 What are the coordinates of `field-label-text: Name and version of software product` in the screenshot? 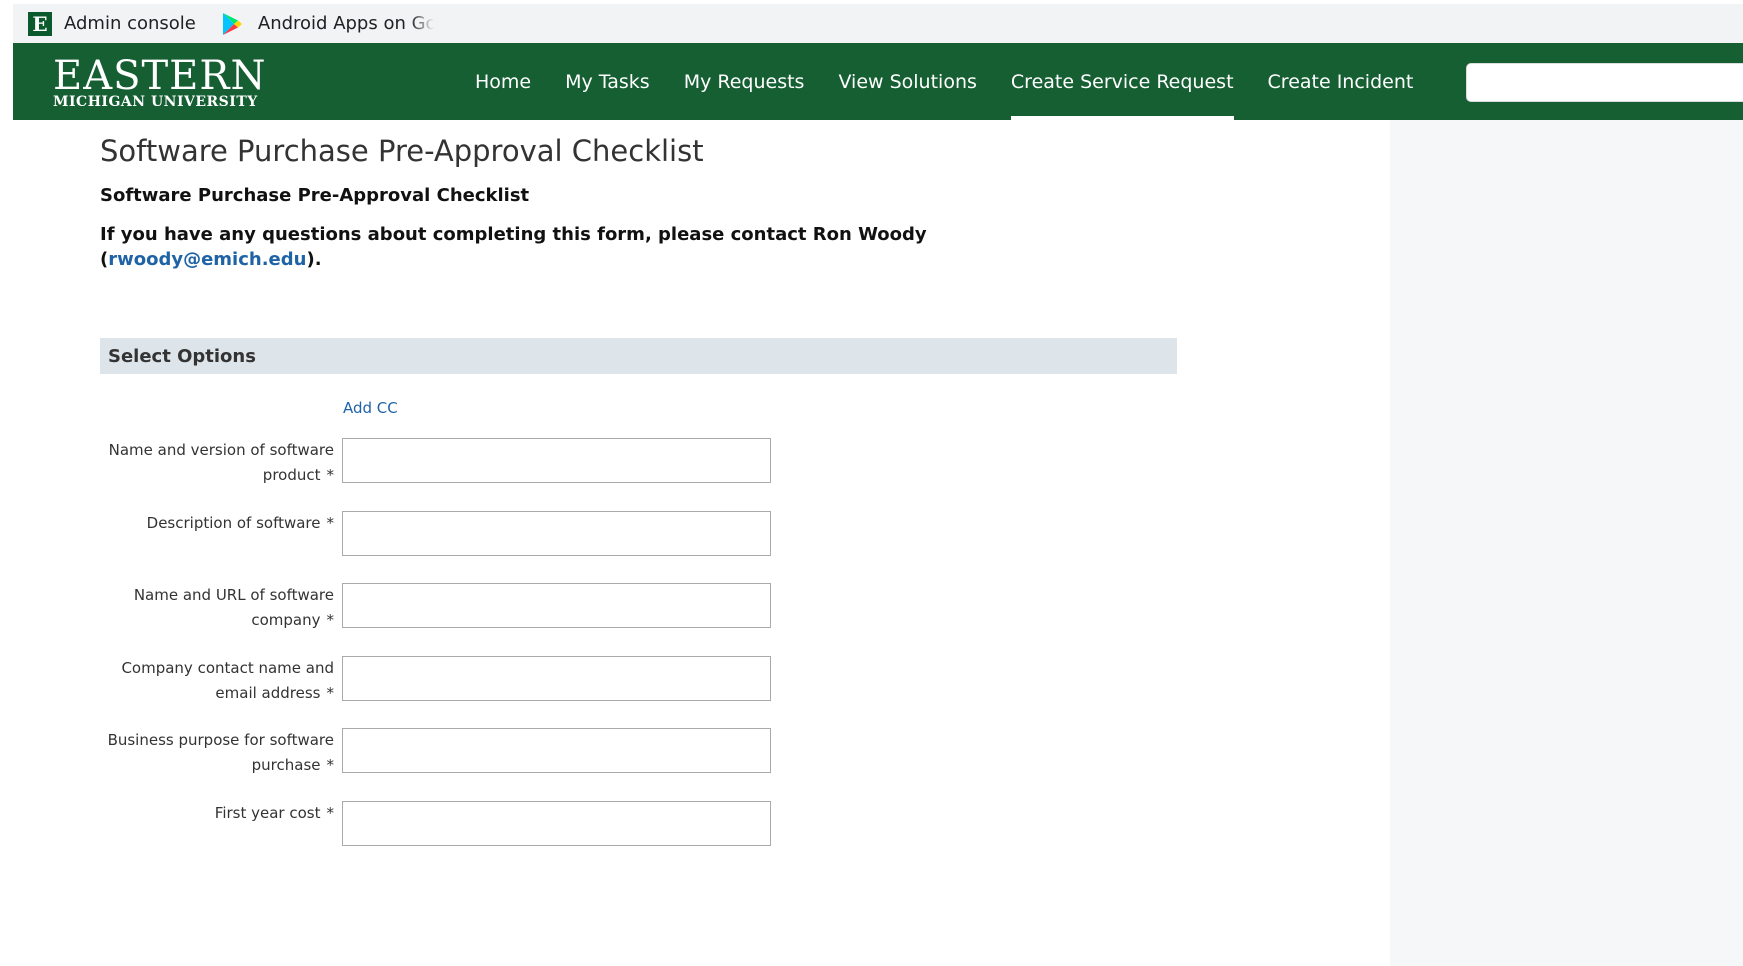 It's located at (221, 462).